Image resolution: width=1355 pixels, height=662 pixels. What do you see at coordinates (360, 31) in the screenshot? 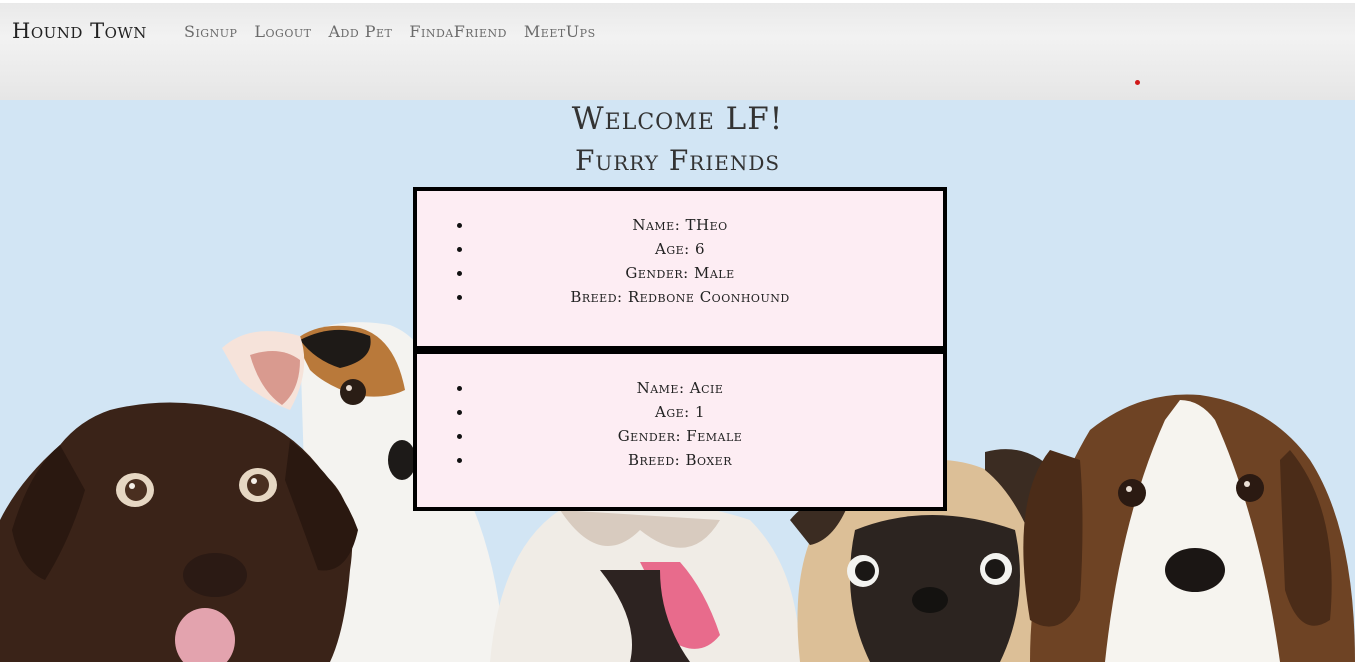
I see `nav-link-add-pet: Add Pet` at bounding box center [360, 31].